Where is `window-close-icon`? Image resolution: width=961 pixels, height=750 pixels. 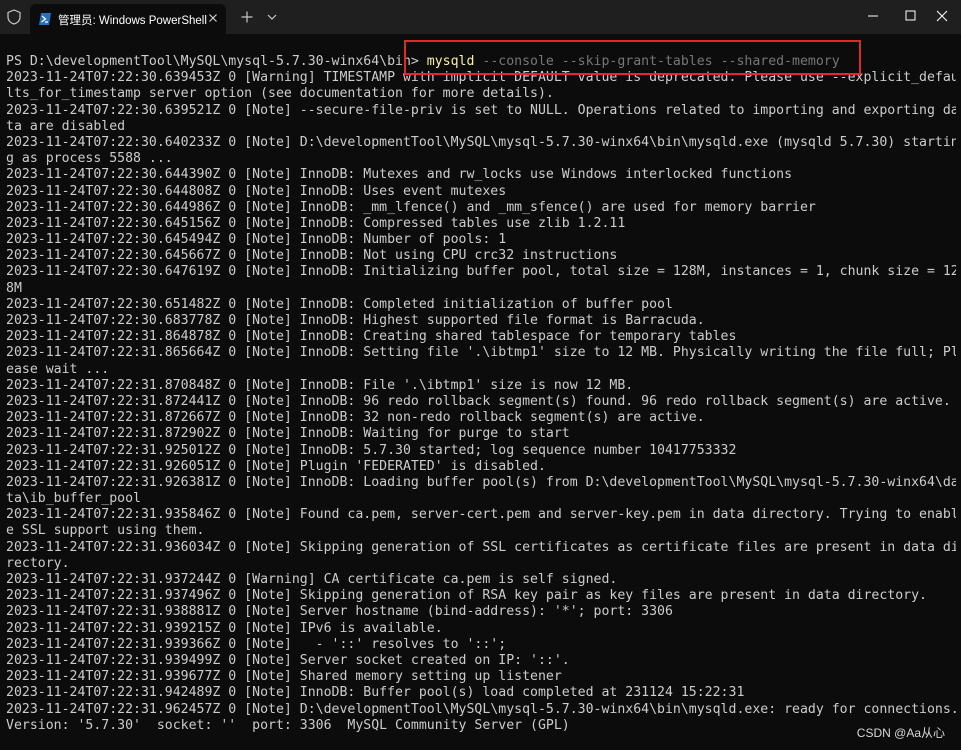 window-close-icon is located at coordinates (940, 16).